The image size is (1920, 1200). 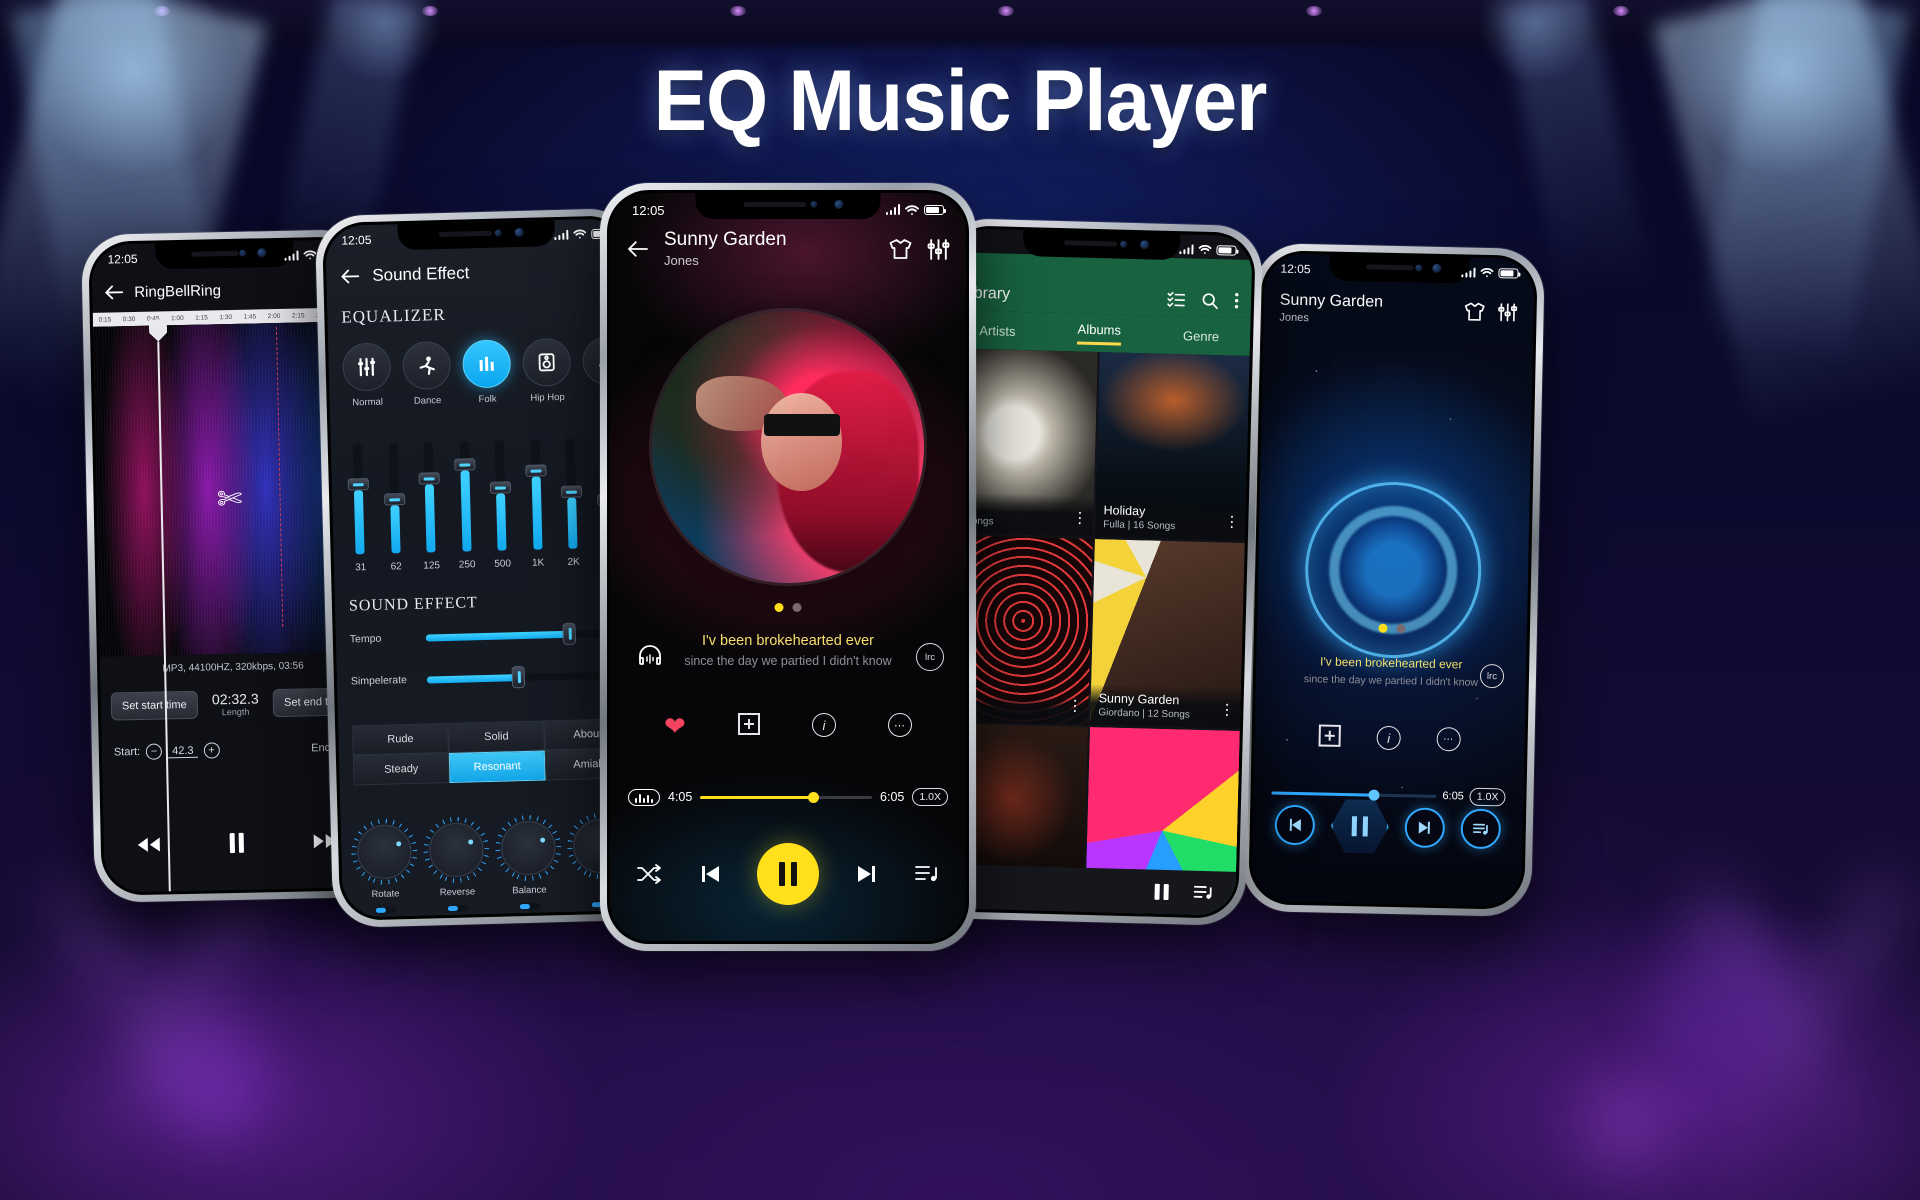 What do you see at coordinates (1209, 300) in the screenshot?
I see `search-icon` at bounding box center [1209, 300].